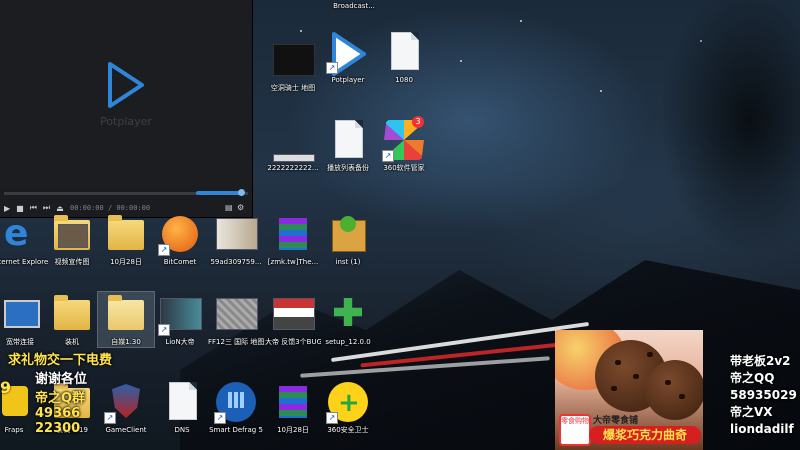 This screenshot has height=450, width=800. Describe the element at coordinates (348, 262) in the screenshot. I see `icon-label: inst (1)` at that location.